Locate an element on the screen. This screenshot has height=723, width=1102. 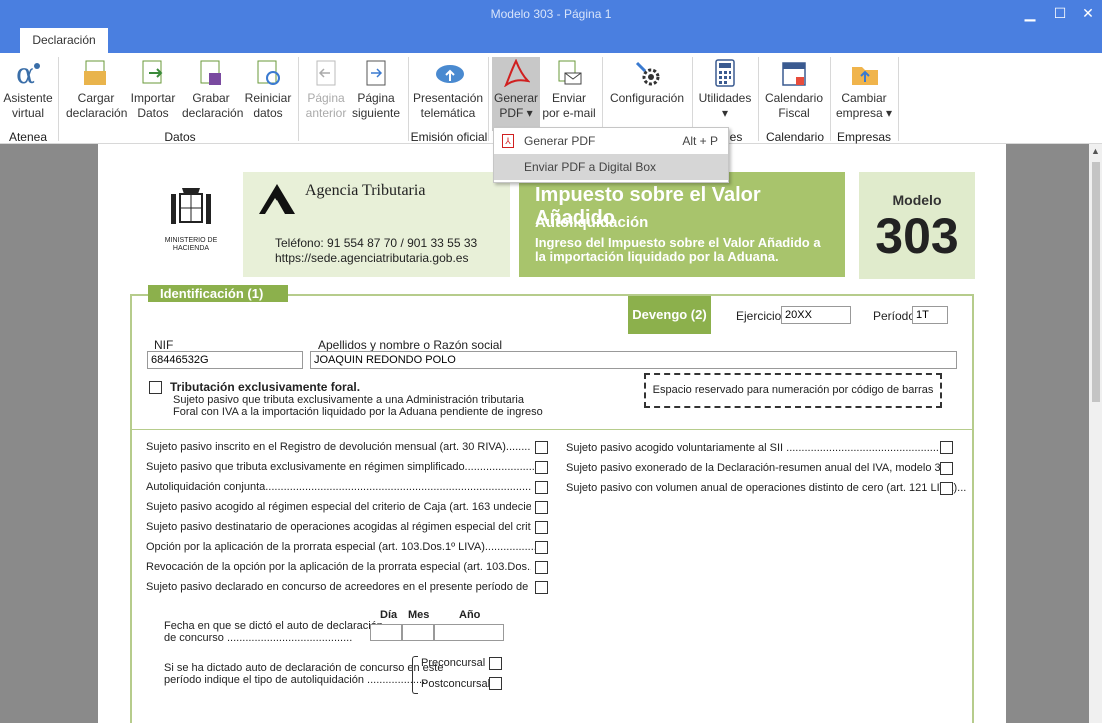
calendario-fiscal-button: Calendario Fiscal is located at coordinates (794, 90).